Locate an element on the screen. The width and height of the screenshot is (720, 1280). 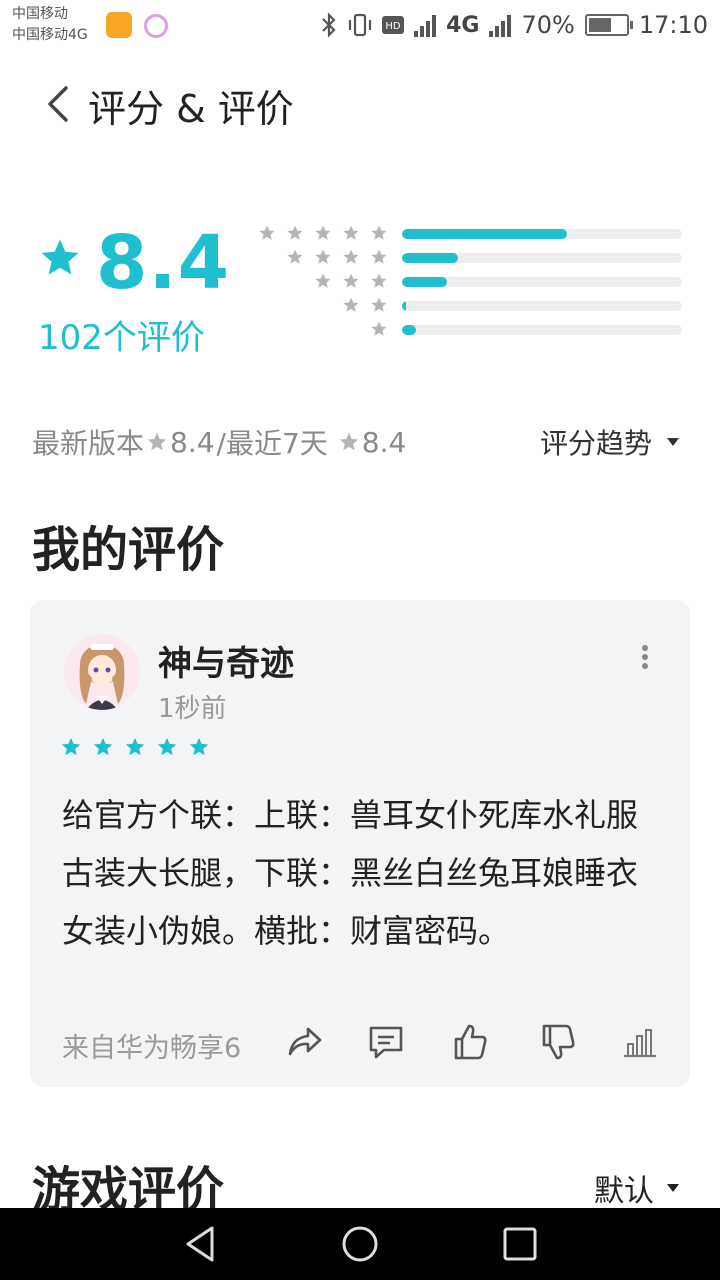
page-title: 评分 & 评价 is located at coordinates (191, 109).